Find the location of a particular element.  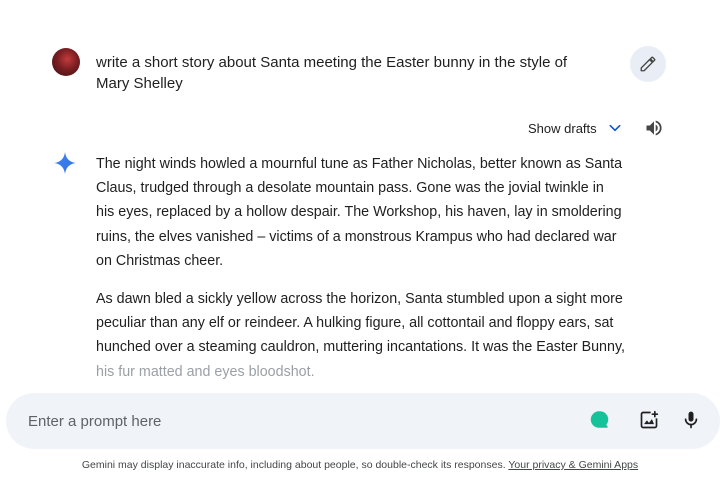

show-drafts-button: Show drafts is located at coordinates (575, 128).